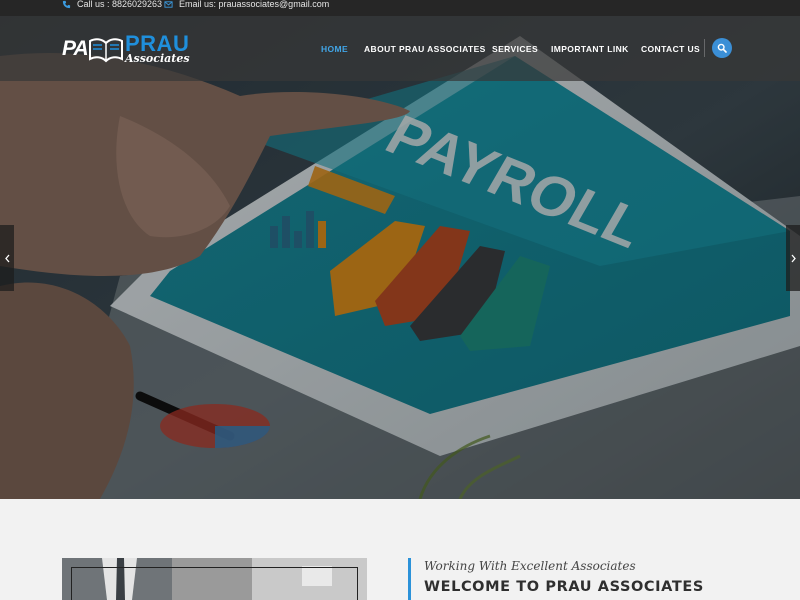 Image resolution: width=800 pixels, height=600 pixels. I want to click on slider-next-button, so click(793, 258).